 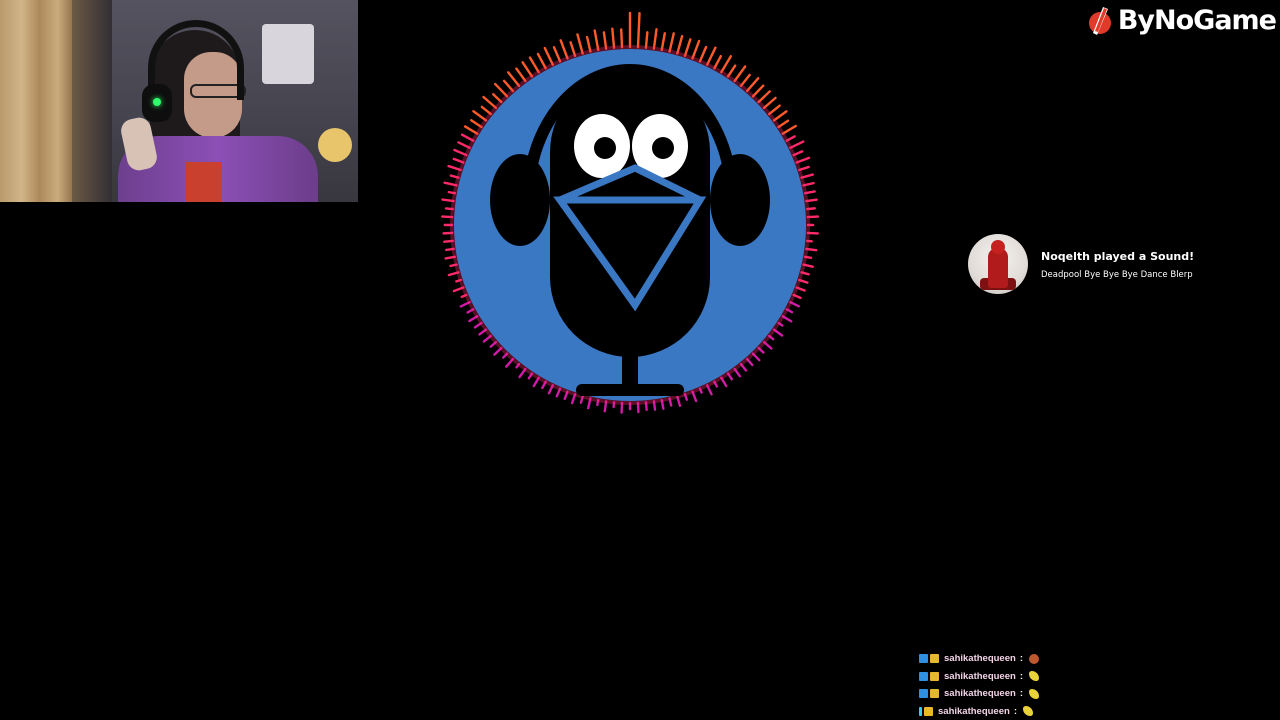 I want to click on mod-badge-icon, so click(x=920, y=711).